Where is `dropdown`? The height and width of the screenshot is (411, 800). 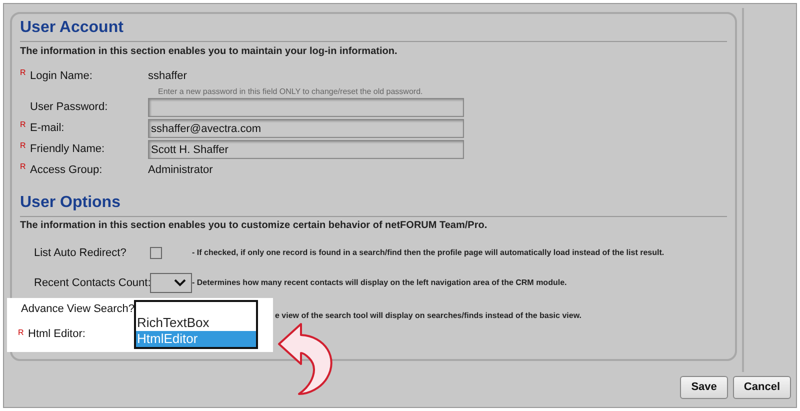
dropdown is located at coordinates (171, 283).